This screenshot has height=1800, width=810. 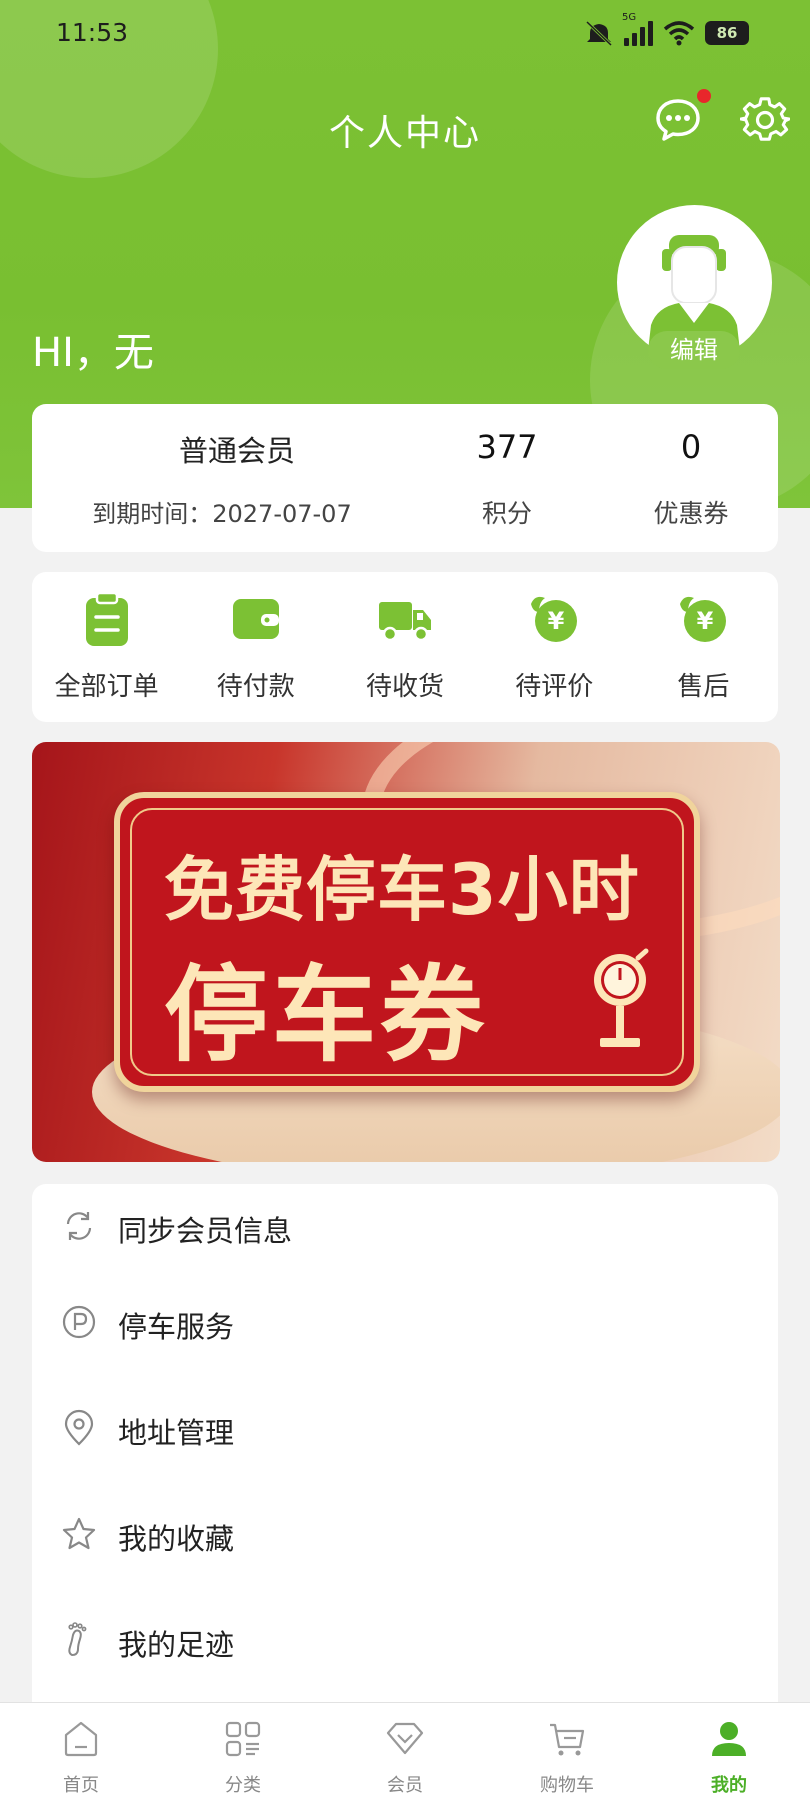 What do you see at coordinates (237, 449) in the screenshot?
I see `member-level: 普通会员` at bounding box center [237, 449].